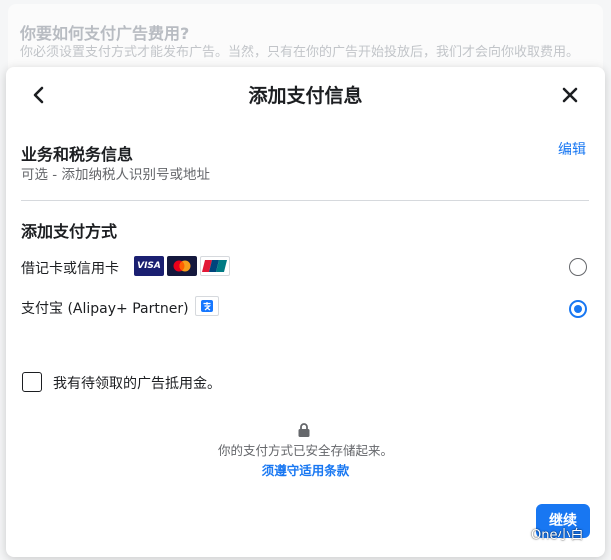  What do you see at coordinates (305, 200) in the screenshot?
I see `divider` at bounding box center [305, 200].